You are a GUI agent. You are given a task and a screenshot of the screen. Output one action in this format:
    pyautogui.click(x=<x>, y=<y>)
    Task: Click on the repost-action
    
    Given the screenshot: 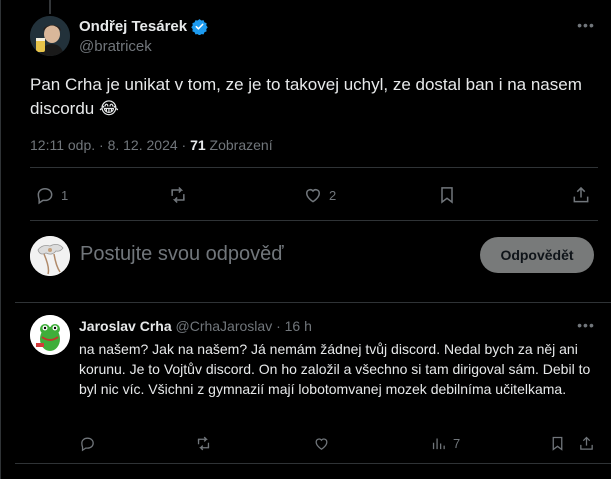 What is the action you would take?
    pyautogui.click(x=178, y=195)
    